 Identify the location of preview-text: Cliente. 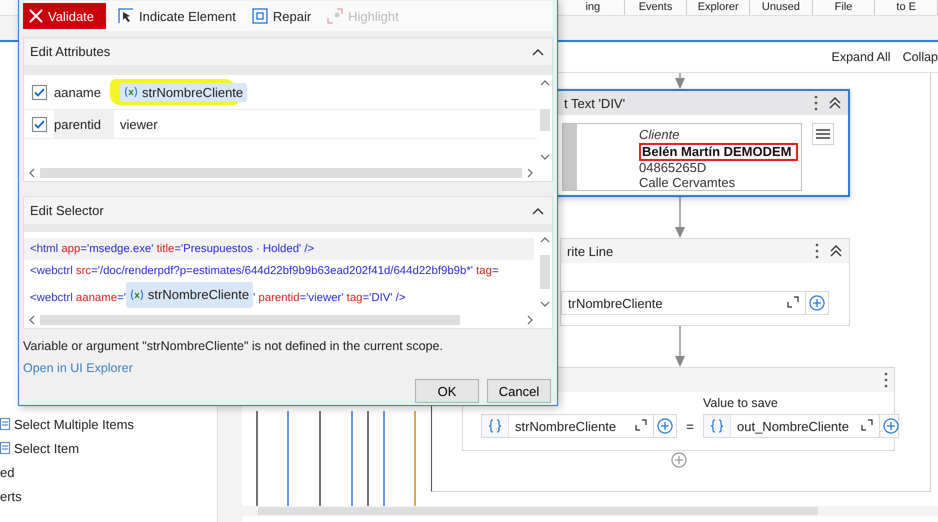
(659, 135).